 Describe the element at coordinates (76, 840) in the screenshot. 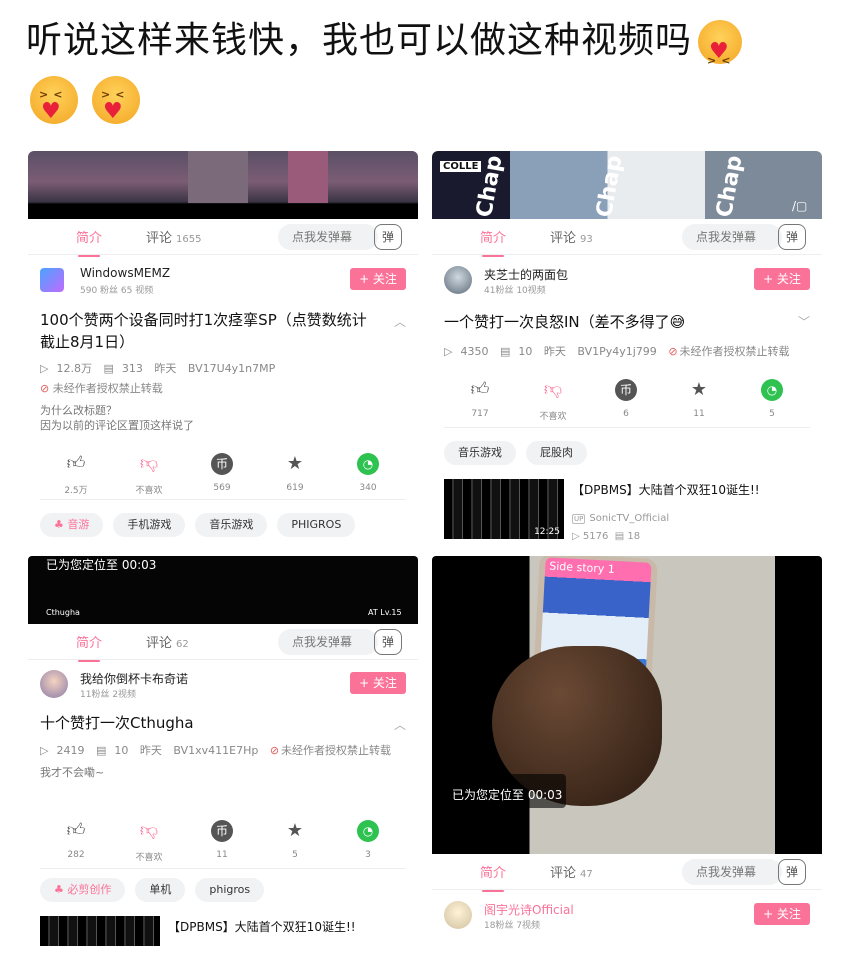

I see `like-button: 👍︎ 282` at that location.